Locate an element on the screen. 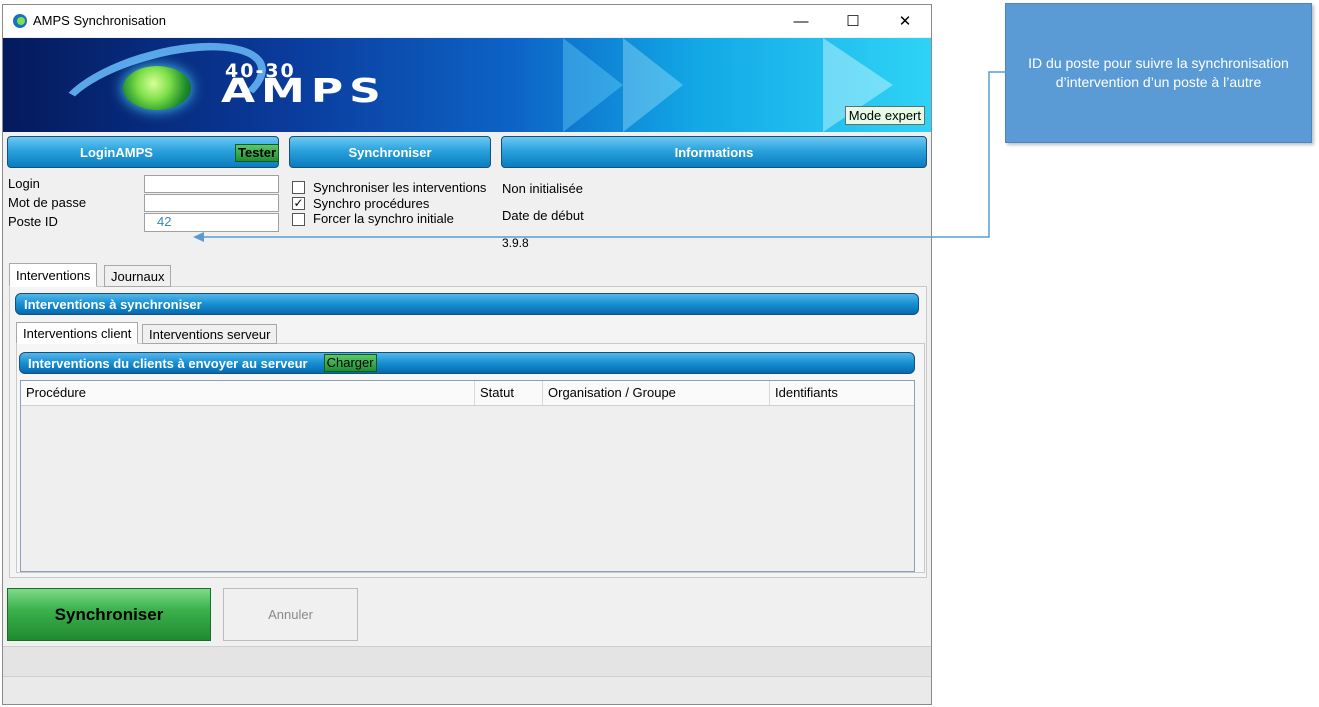 This screenshot has height=707, width=1319. checkmark-icon: ✓ is located at coordinates (298, 203).